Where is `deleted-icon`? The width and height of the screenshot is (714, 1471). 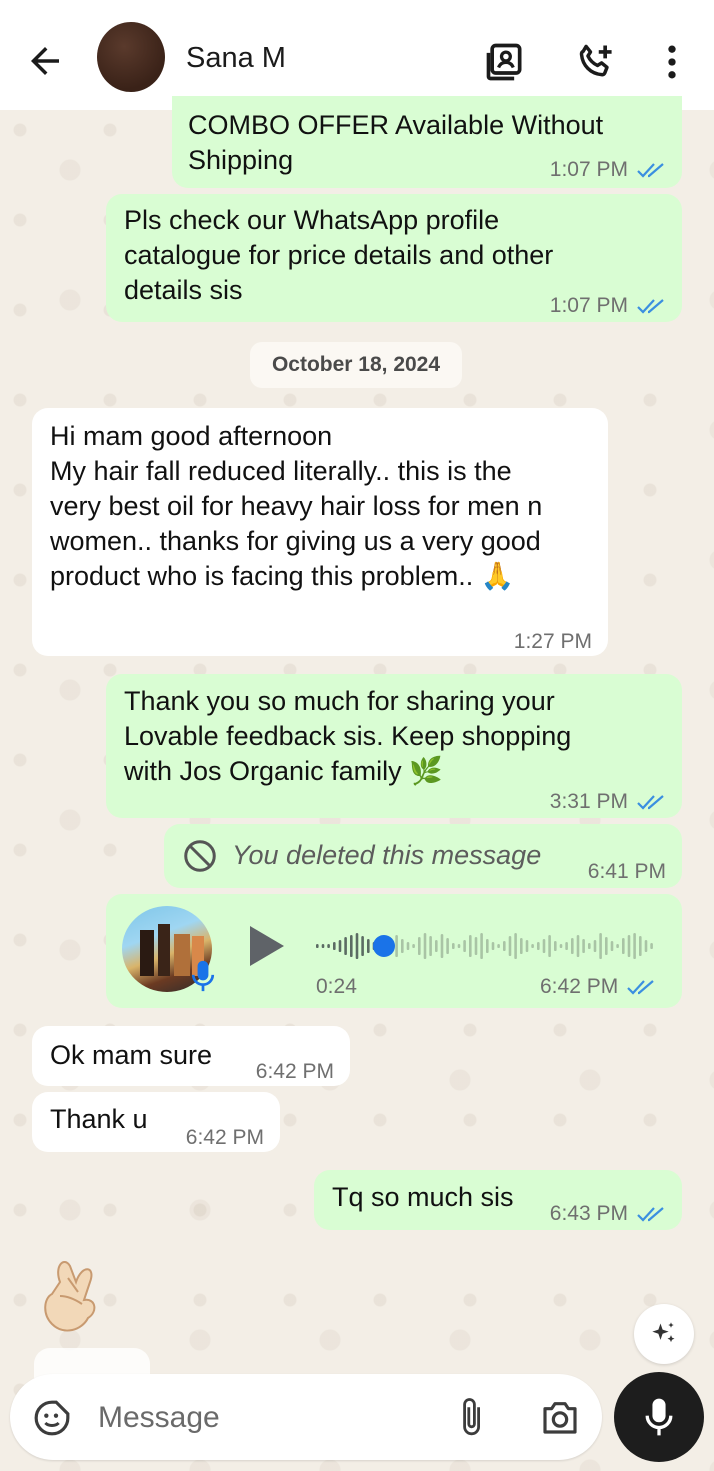
deleted-icon is located at coordinates (200, 856).